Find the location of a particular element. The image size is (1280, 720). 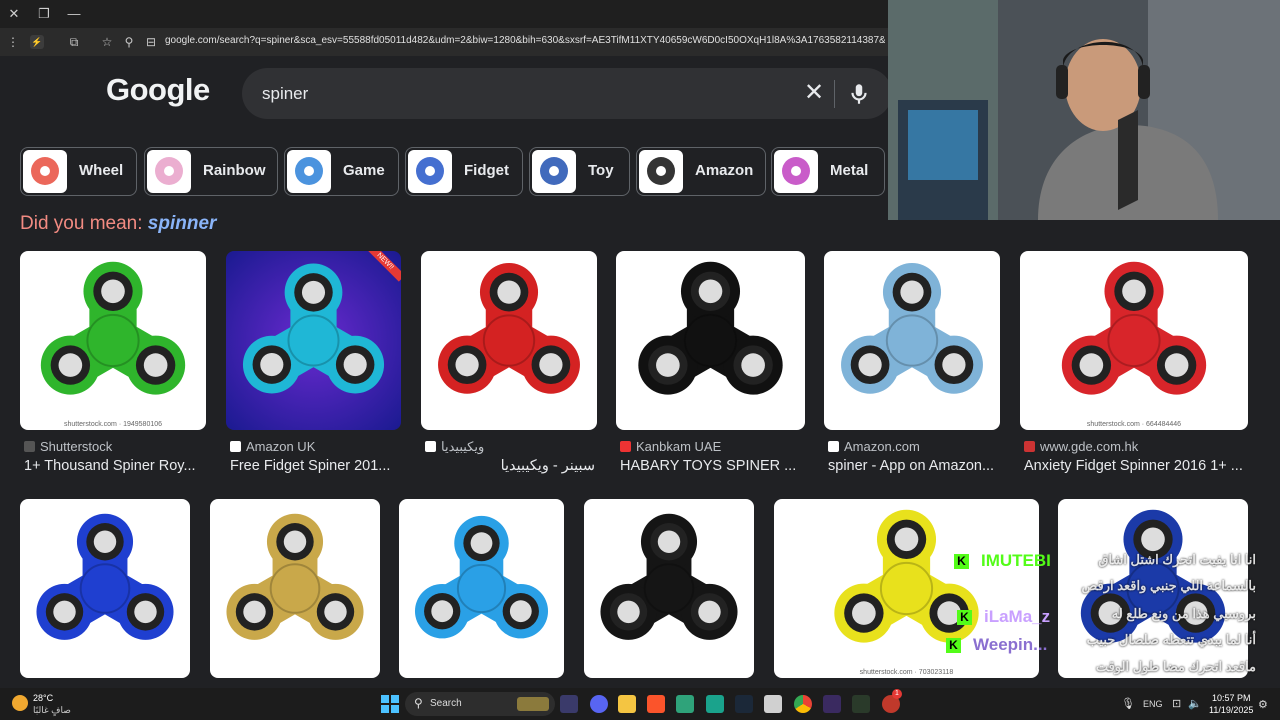

chip-rainbow: Rainbow is located at coordinates (211, 171).